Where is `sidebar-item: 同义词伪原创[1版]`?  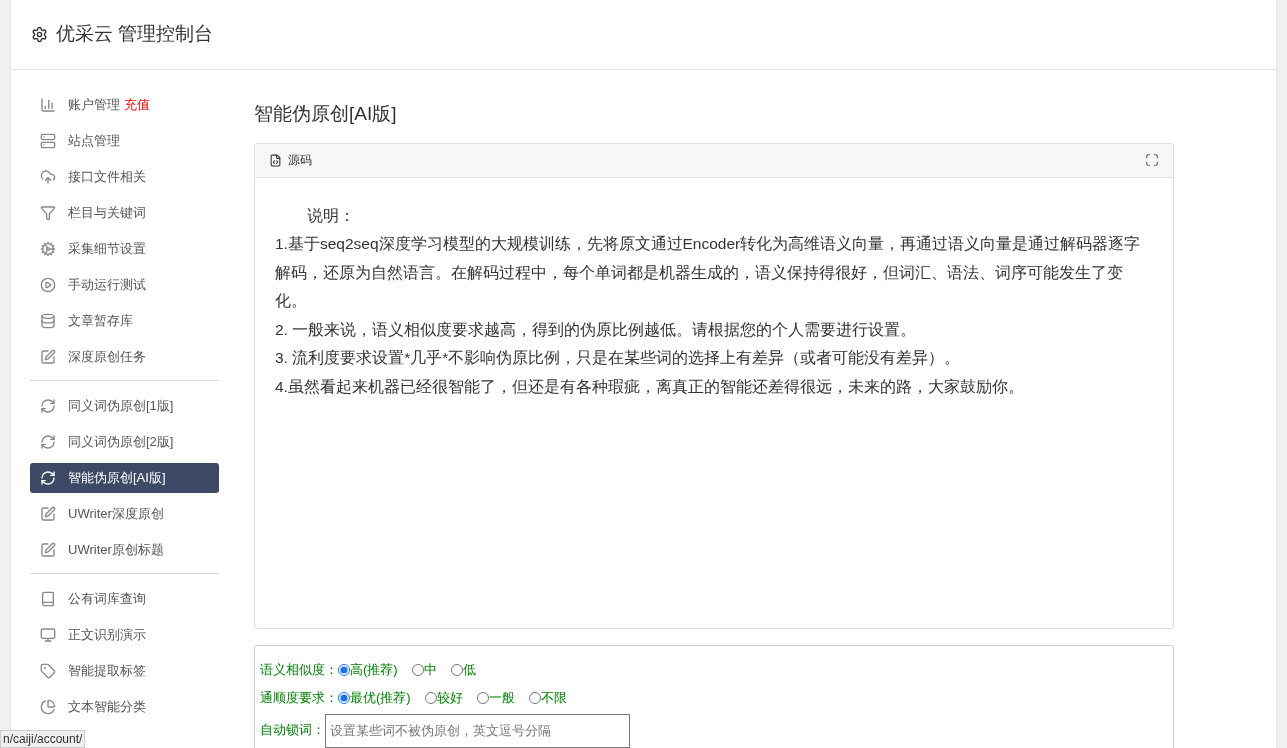 sidebar-item: 同义词伪原创[1版] is located at coordinates (124, 406).